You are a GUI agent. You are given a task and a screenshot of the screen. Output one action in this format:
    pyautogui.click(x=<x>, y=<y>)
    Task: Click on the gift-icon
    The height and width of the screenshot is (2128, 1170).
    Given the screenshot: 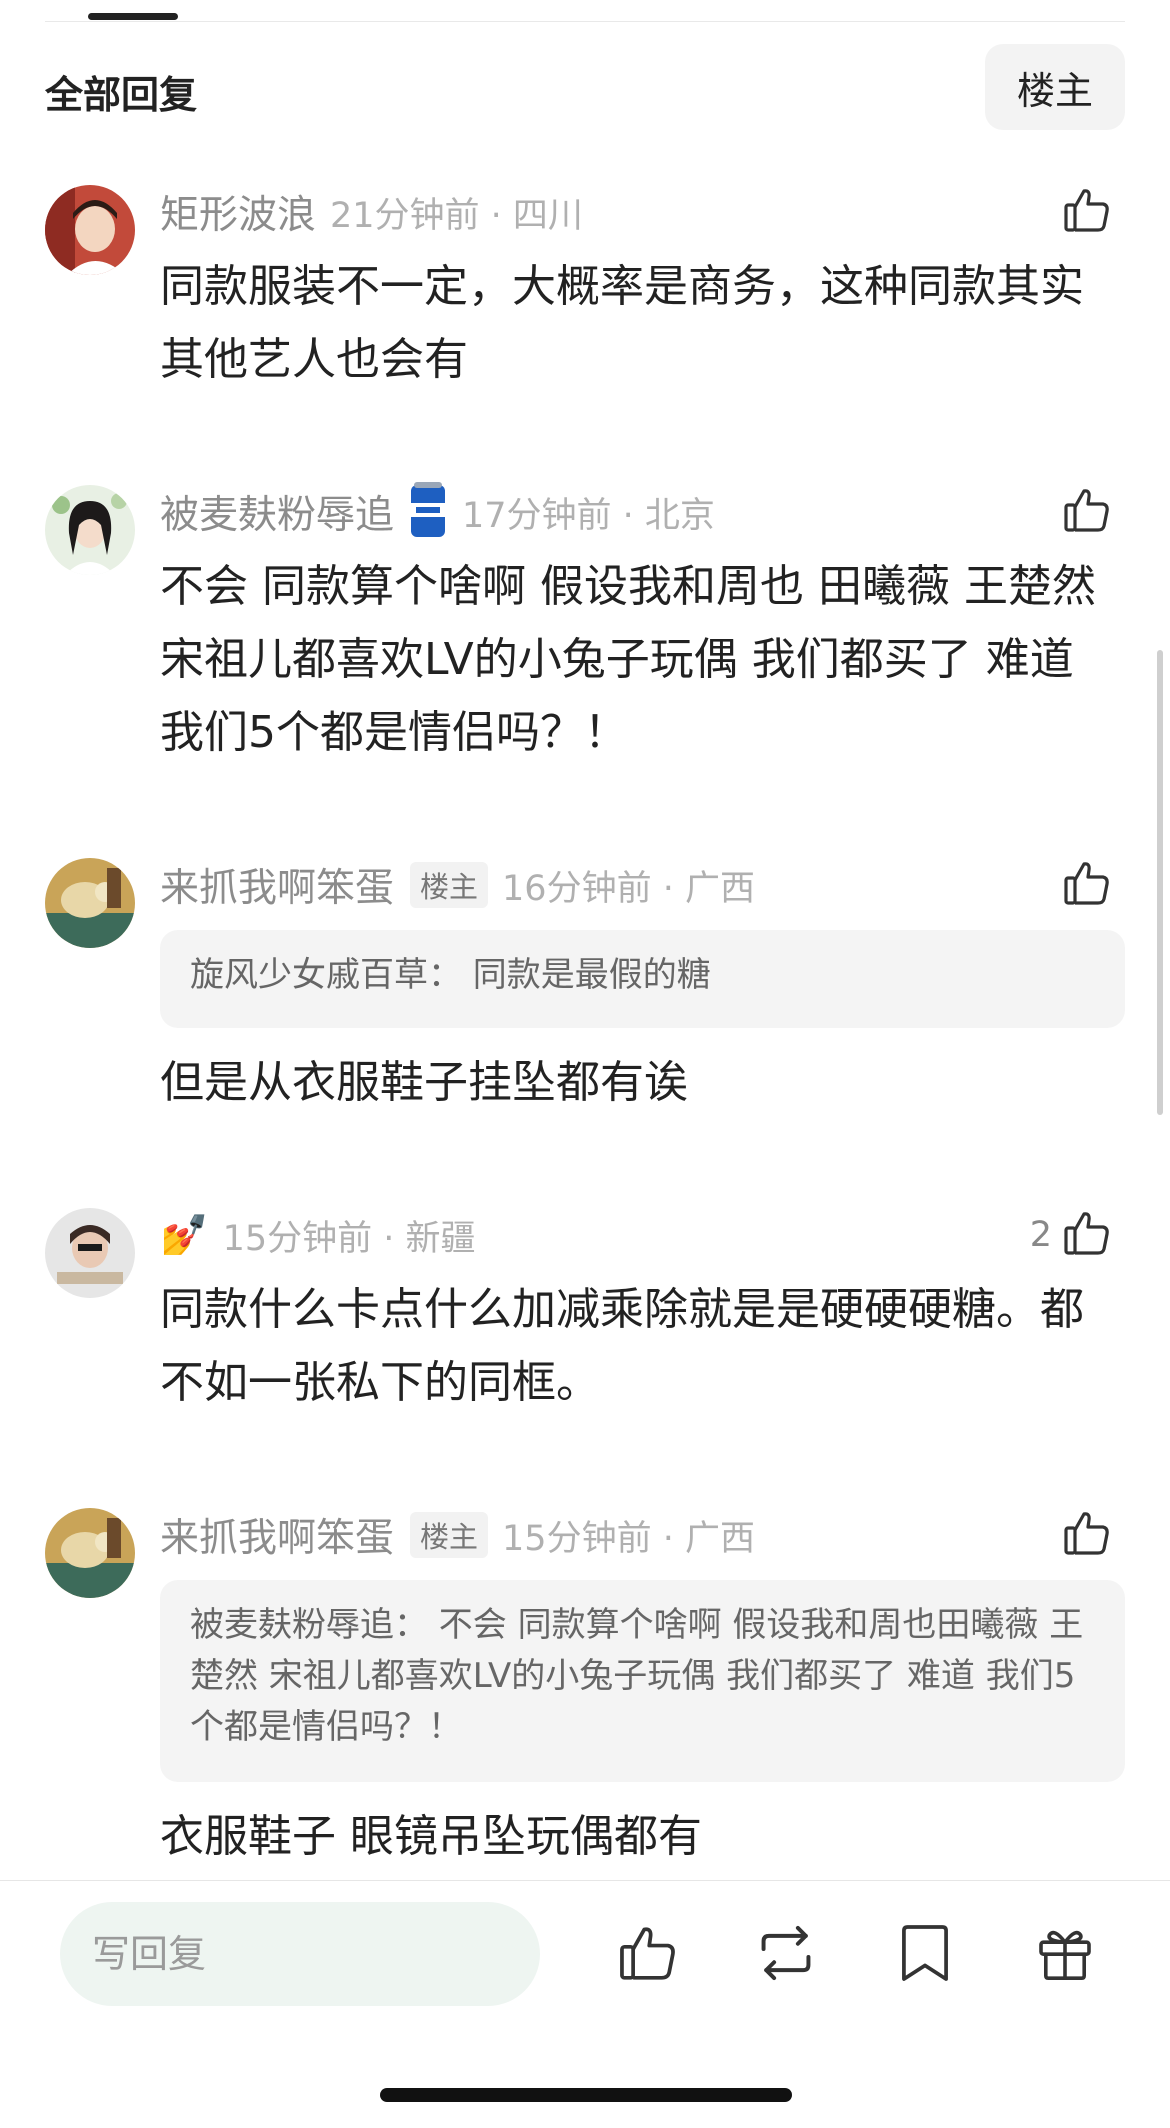 What is the action you would take?
    pyautogui.click(x=1065, y=1955)
    